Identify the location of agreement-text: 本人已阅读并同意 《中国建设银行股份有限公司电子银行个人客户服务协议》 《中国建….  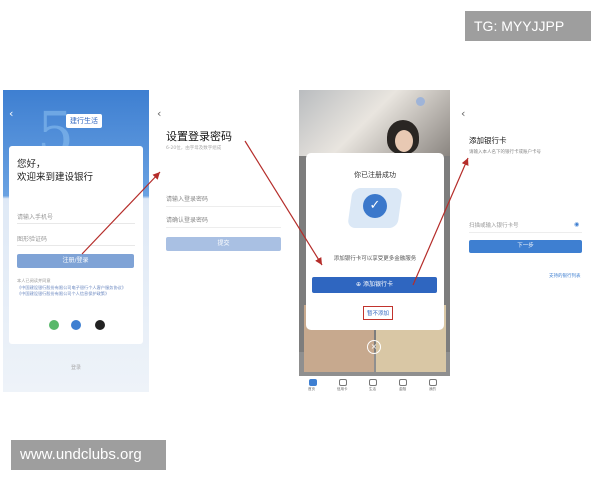
(77, 288).